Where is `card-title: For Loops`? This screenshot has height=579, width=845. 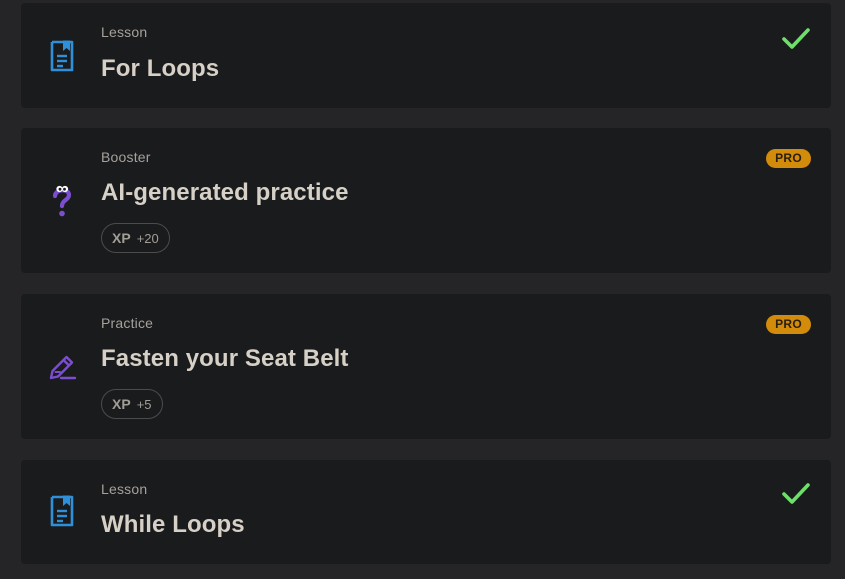
card-title: For Loops is located at coordinates (160, 68).